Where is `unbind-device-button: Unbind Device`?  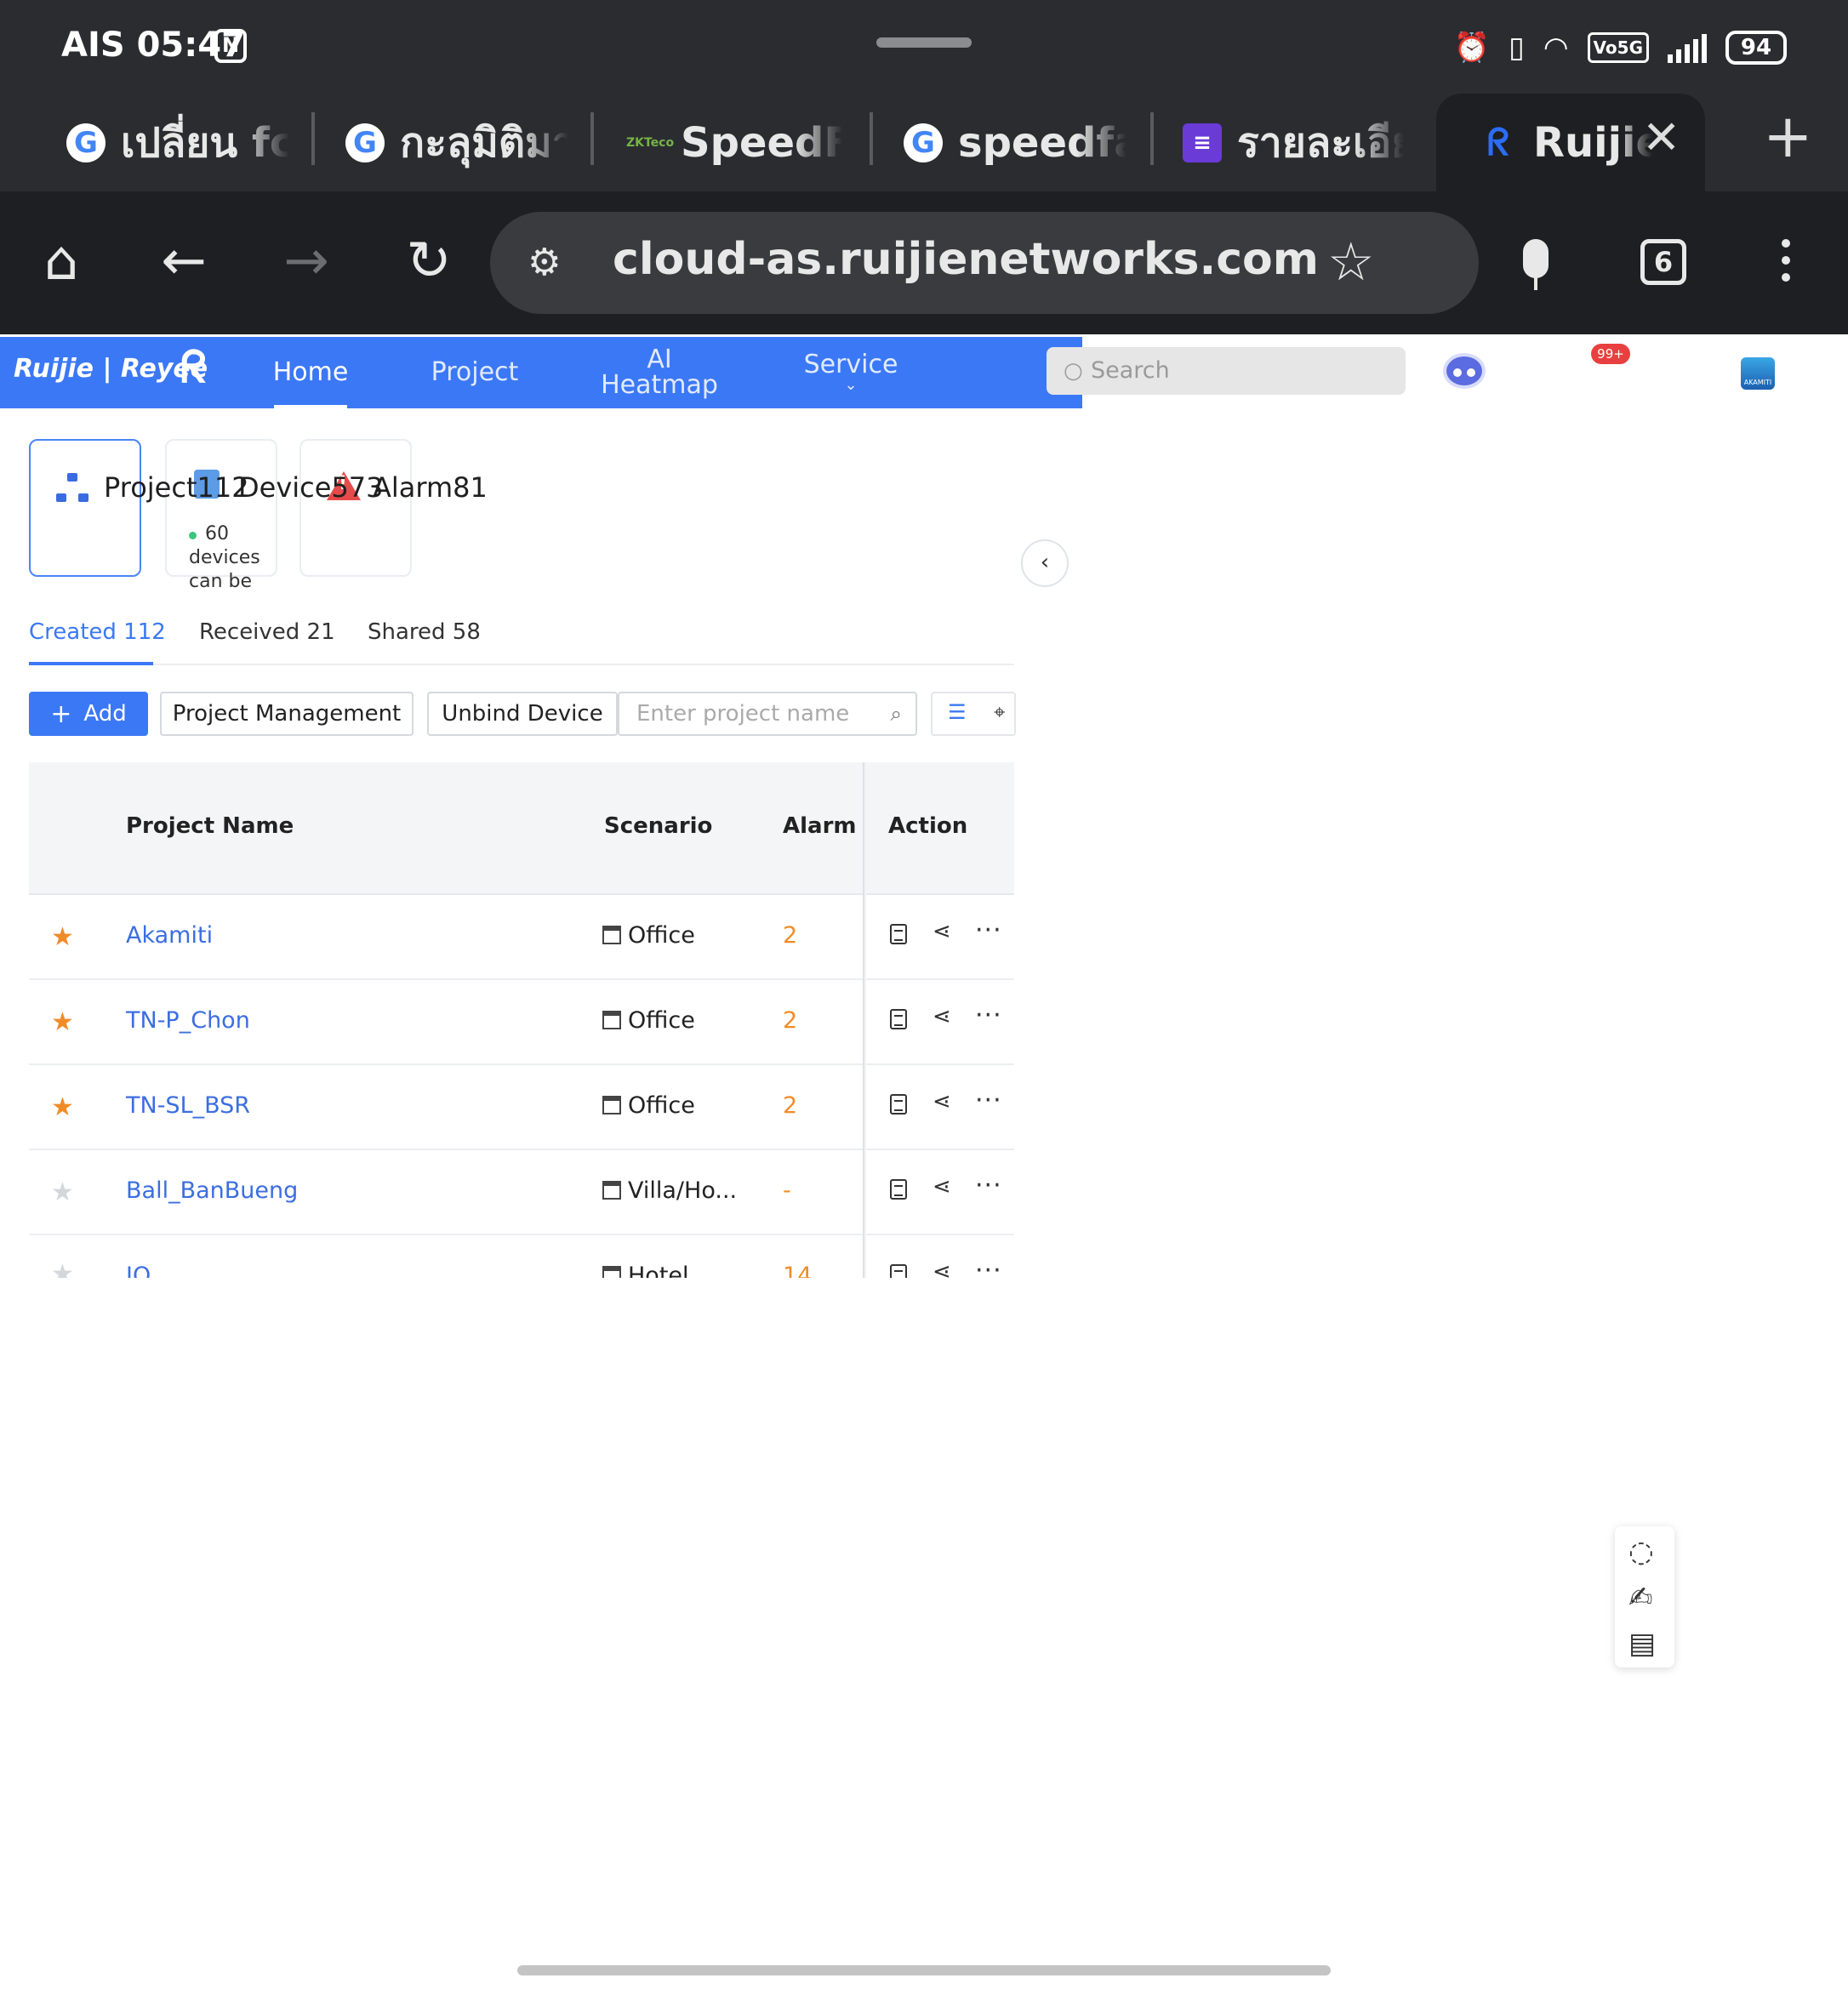 unbind-device-button: Unbind Device is located at coordinates (523, 714).